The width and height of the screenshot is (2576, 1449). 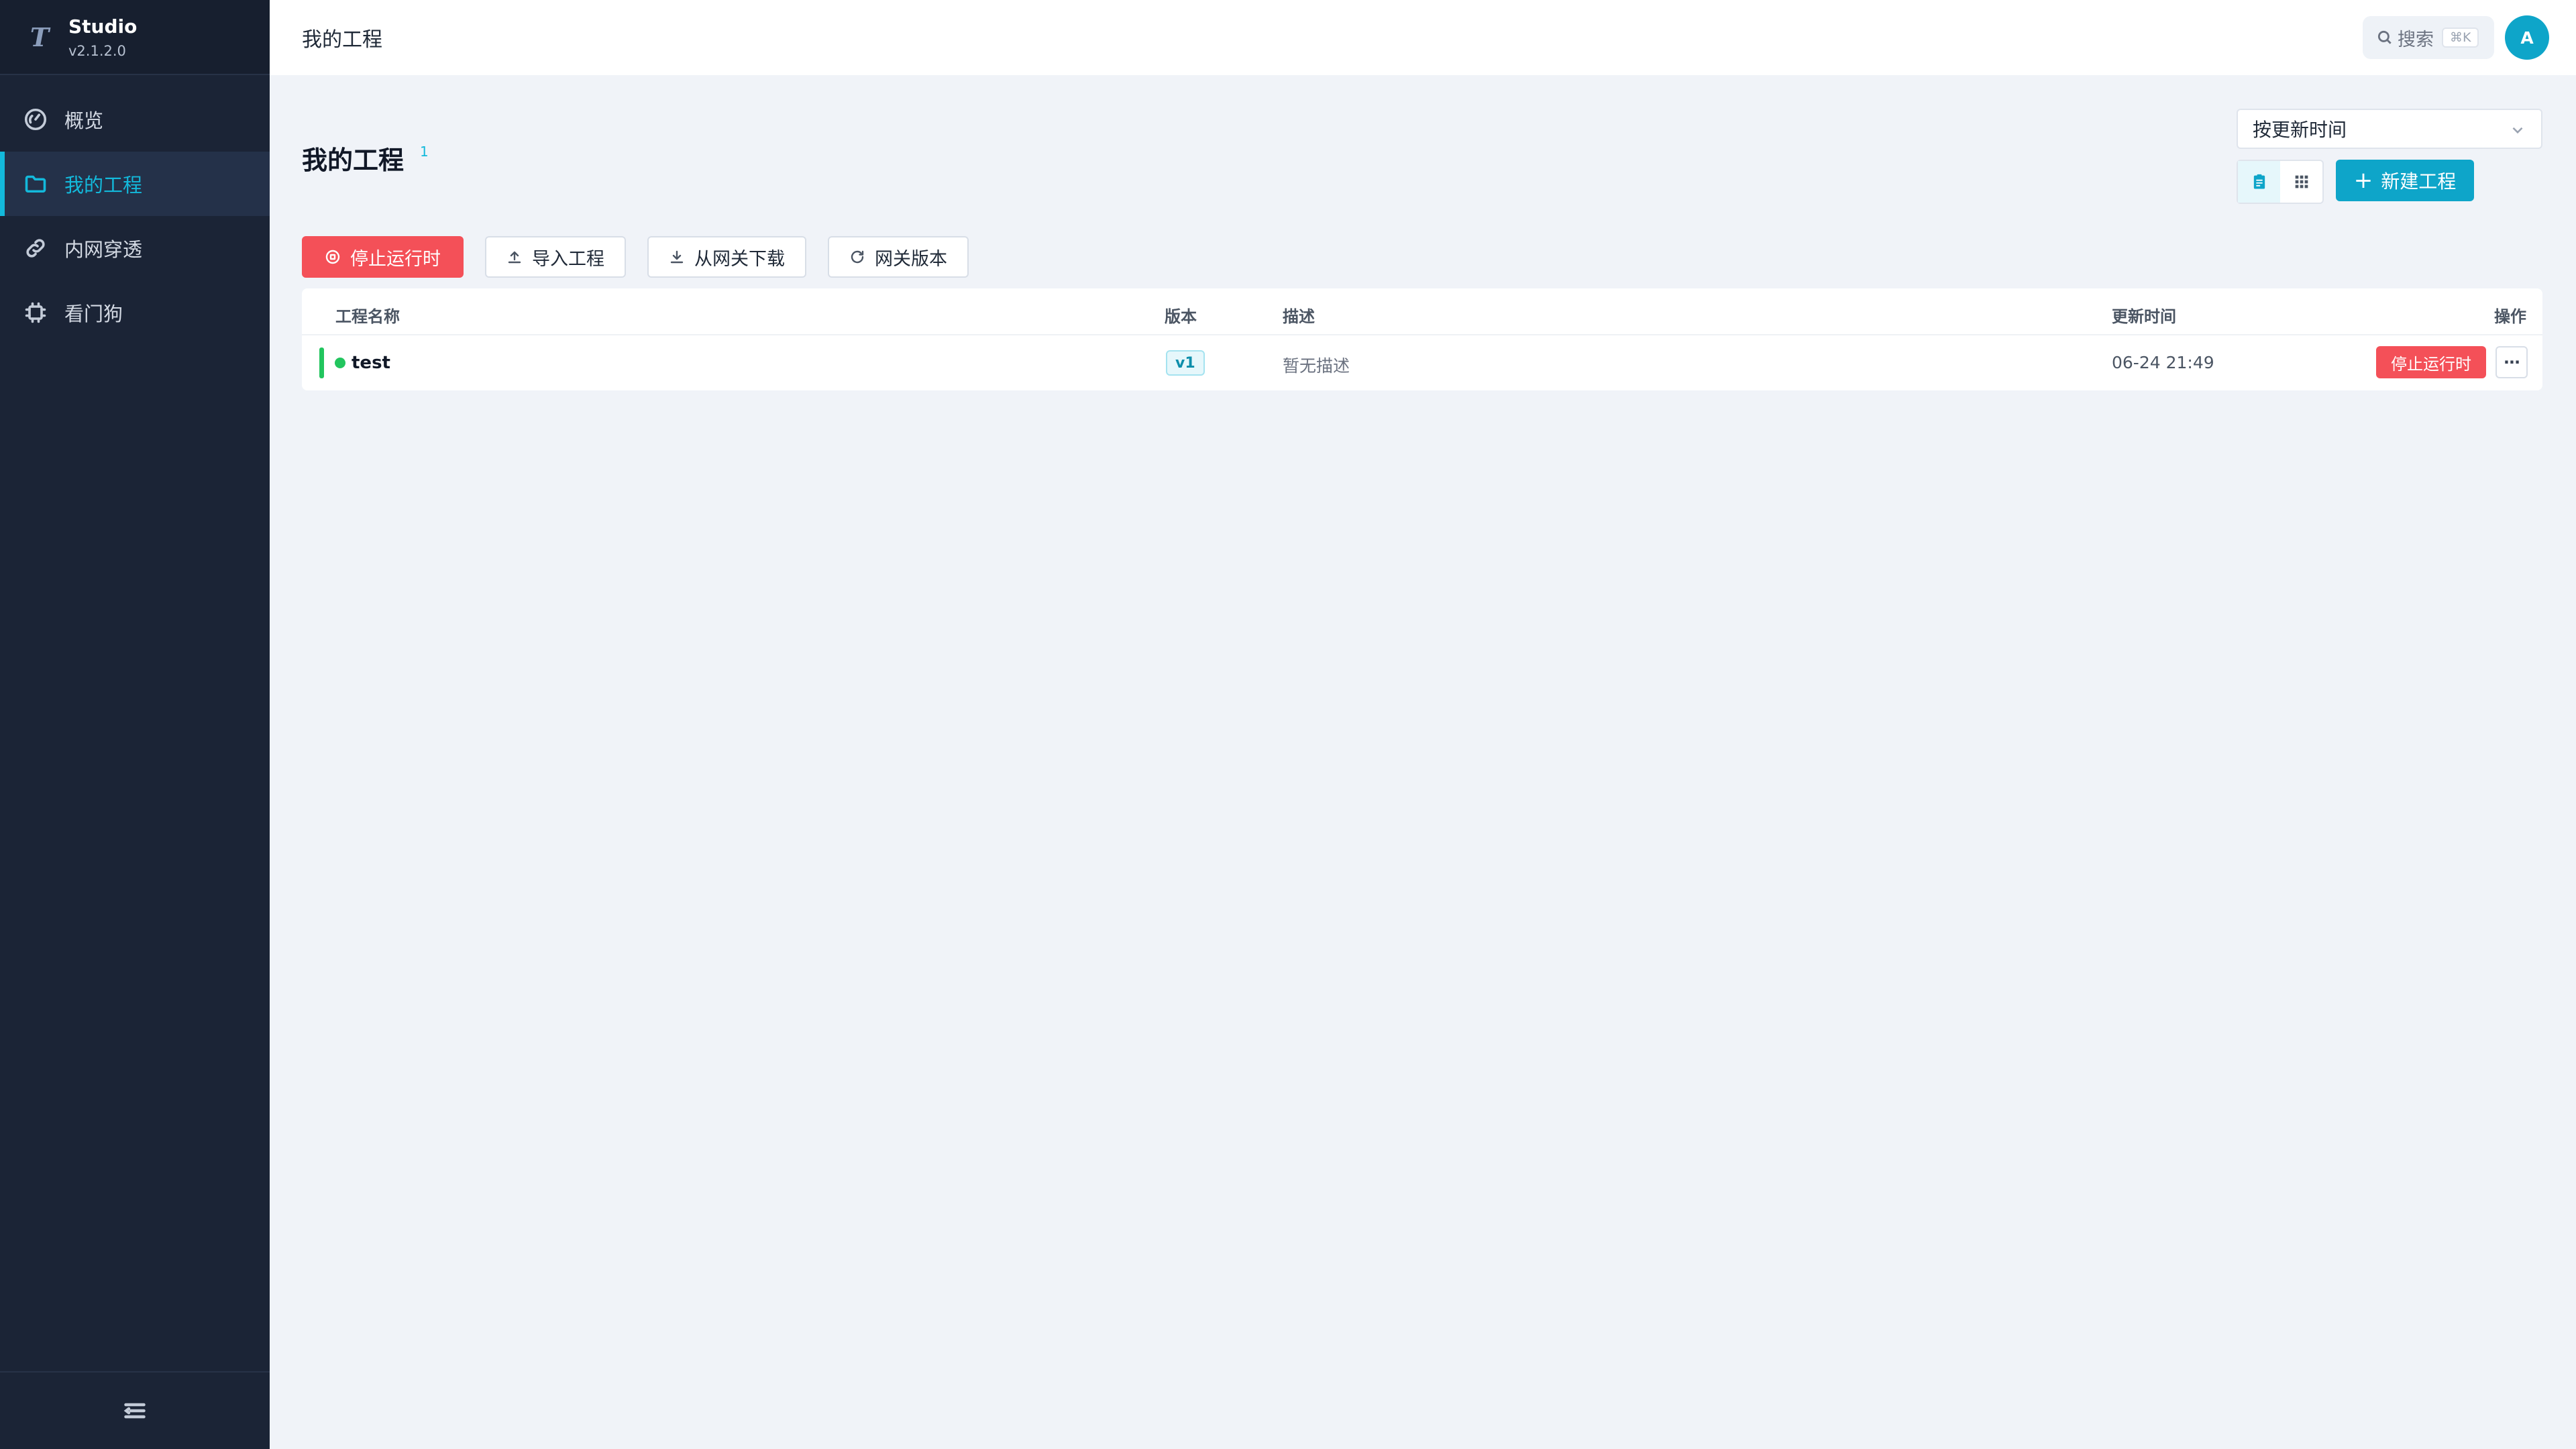 What do you see at coordinates (103, 26) in the screenshot?
I see `brand-name: Studio` at bounding box center [103, 26].